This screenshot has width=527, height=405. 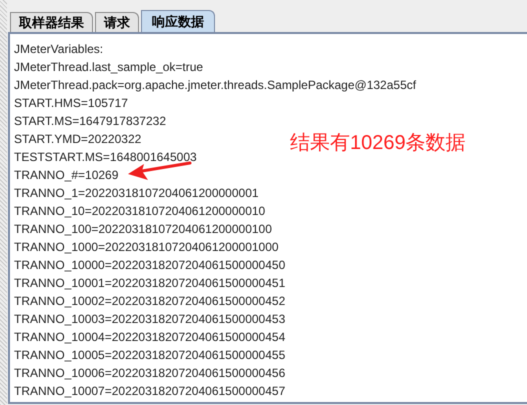 I want to click on response-line: TESTSTART.MS=1648001645003, so click(x=105, y=157).